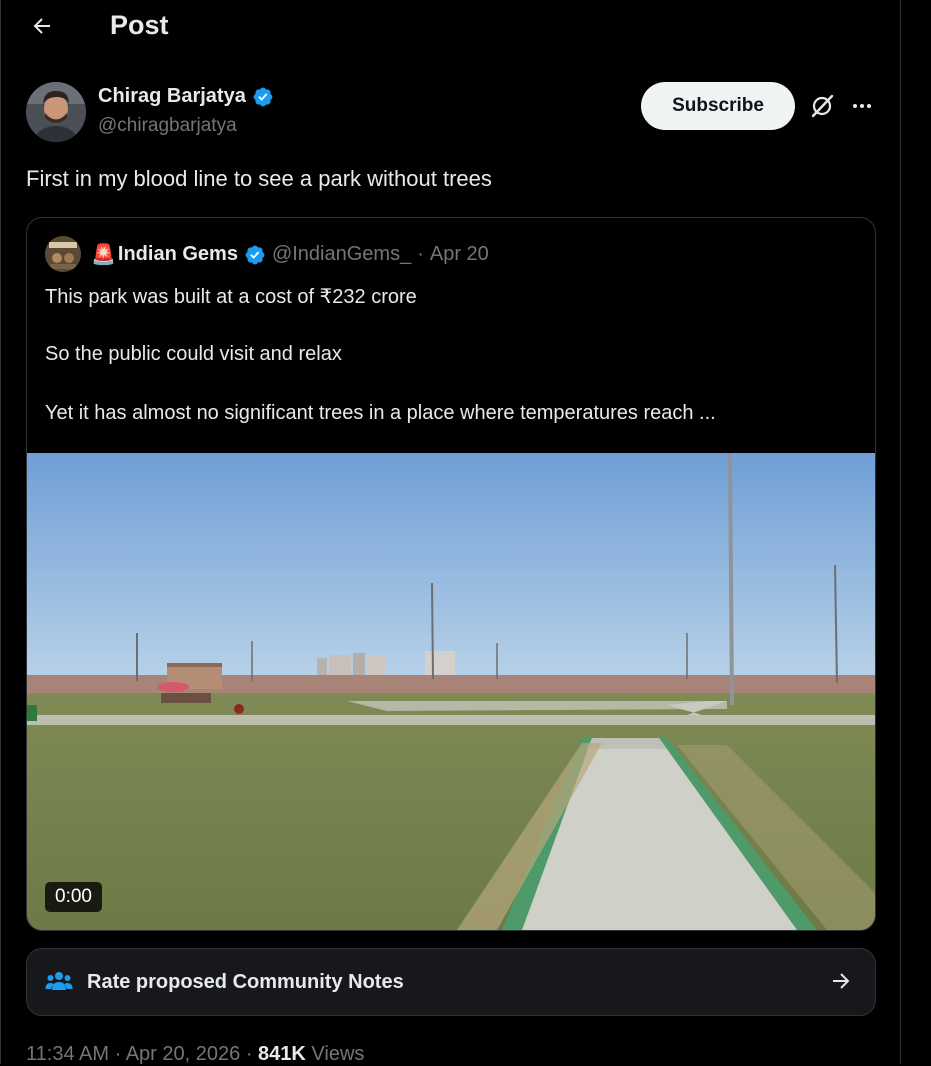 The width and height of the screenshot is (931, 1066). I want to click on post-time: 11:34 AM, so click(67, 1054).